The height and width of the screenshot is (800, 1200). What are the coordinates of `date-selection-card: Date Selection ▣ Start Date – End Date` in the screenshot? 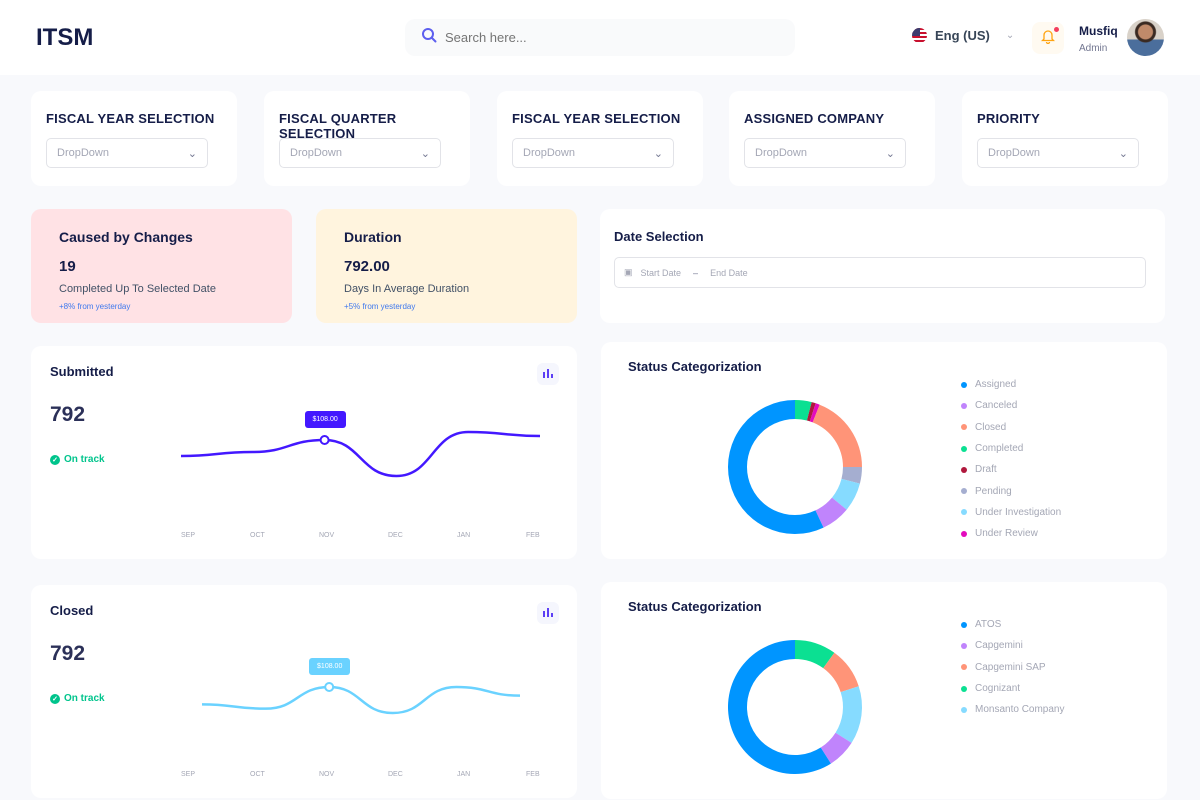 It's located at (882, 266).